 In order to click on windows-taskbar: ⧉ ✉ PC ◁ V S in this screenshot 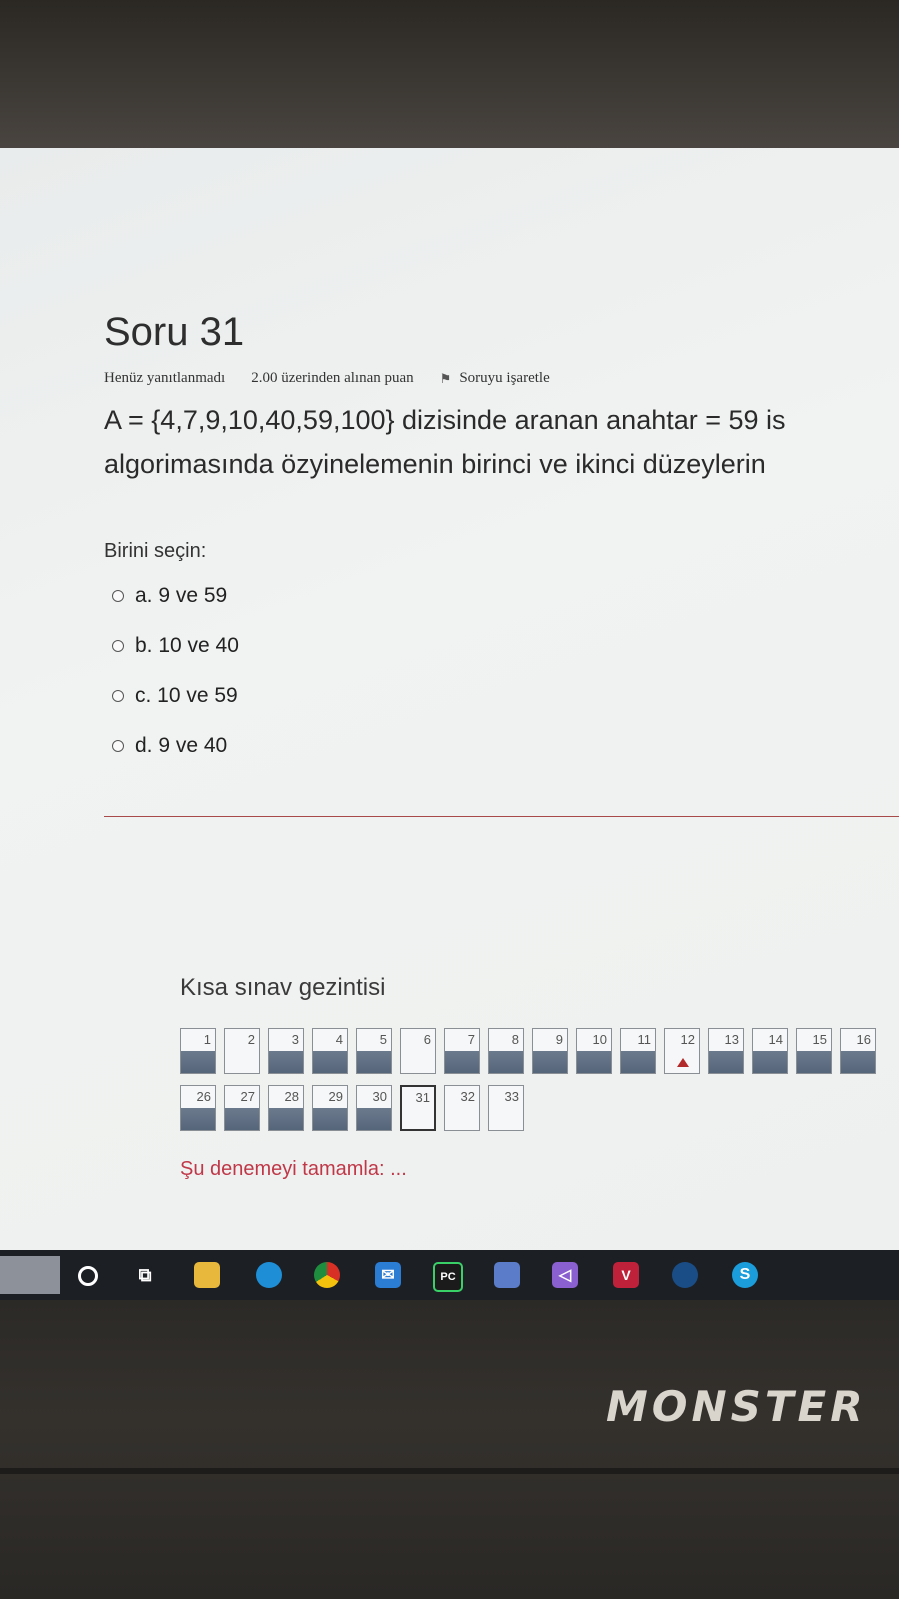, I will do `click(449, 1275)`.